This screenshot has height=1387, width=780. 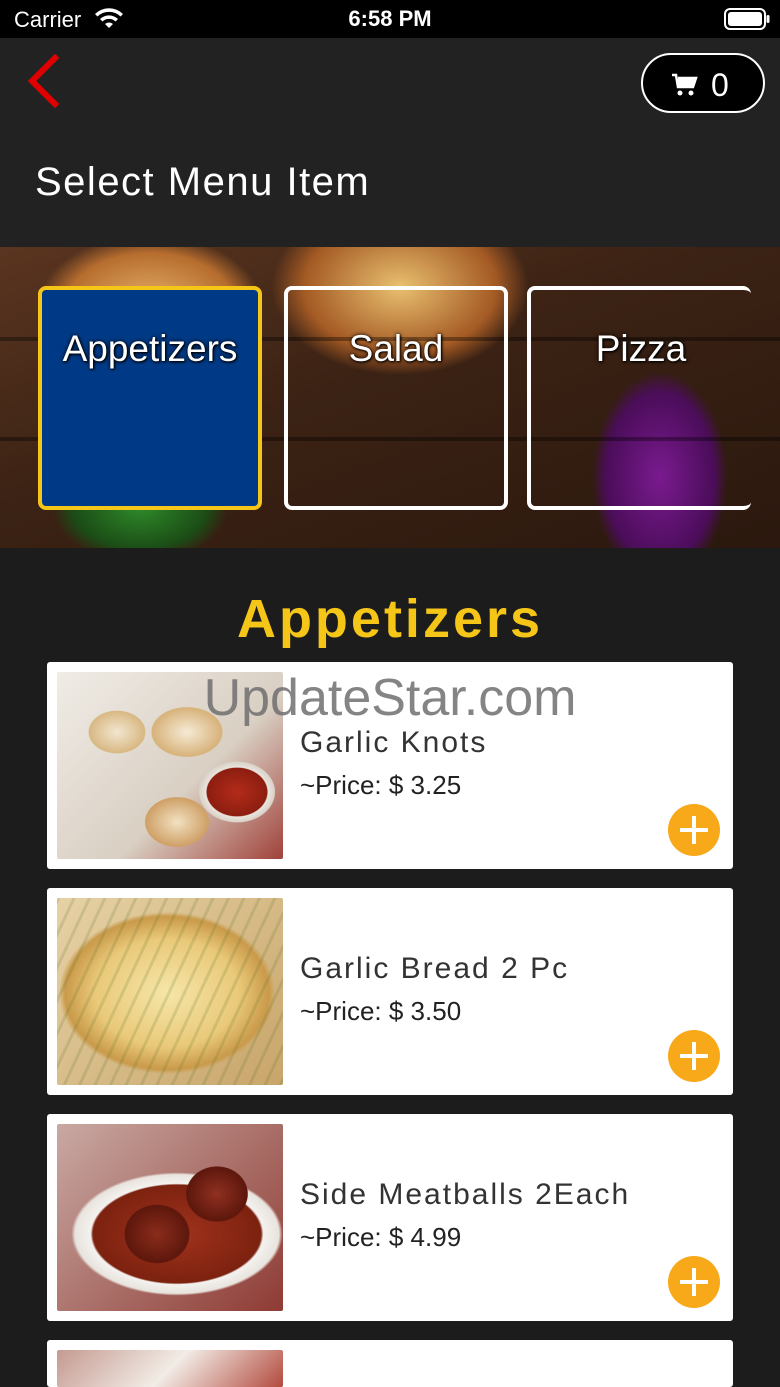 I want to click on status-time: 6:58 PM, so click(x=390, y=18).